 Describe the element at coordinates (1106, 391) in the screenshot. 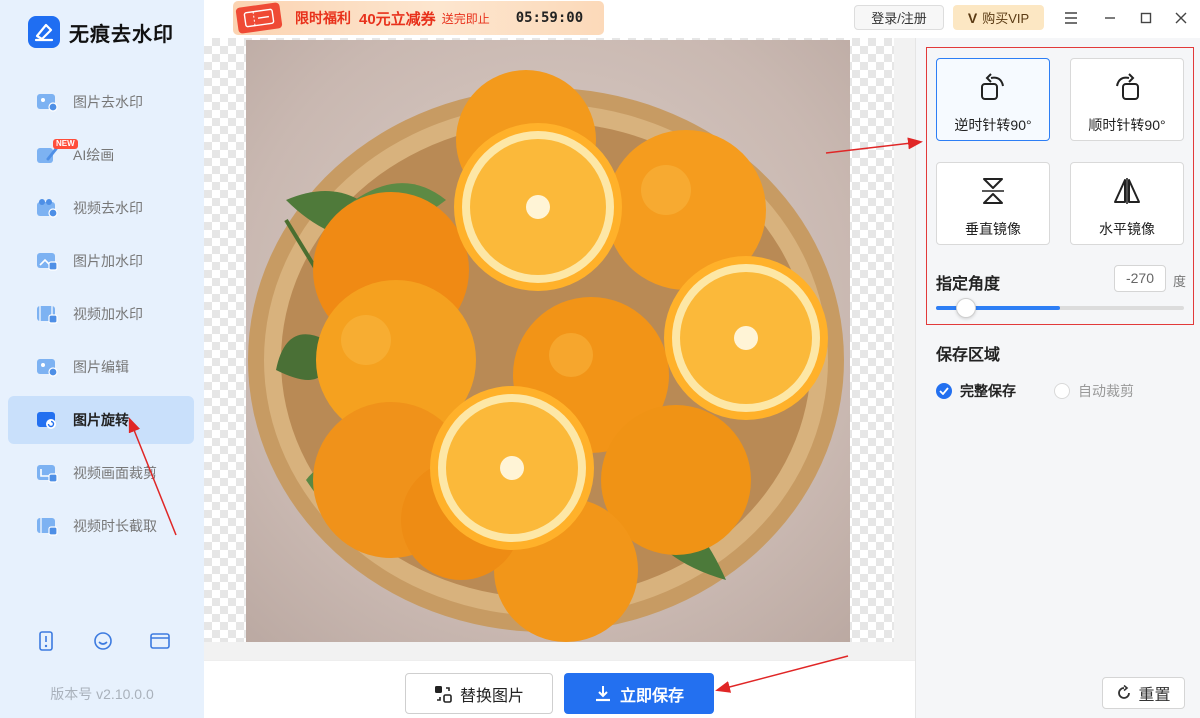

I see `auto-crop-label: 自动裁剪` at that location.